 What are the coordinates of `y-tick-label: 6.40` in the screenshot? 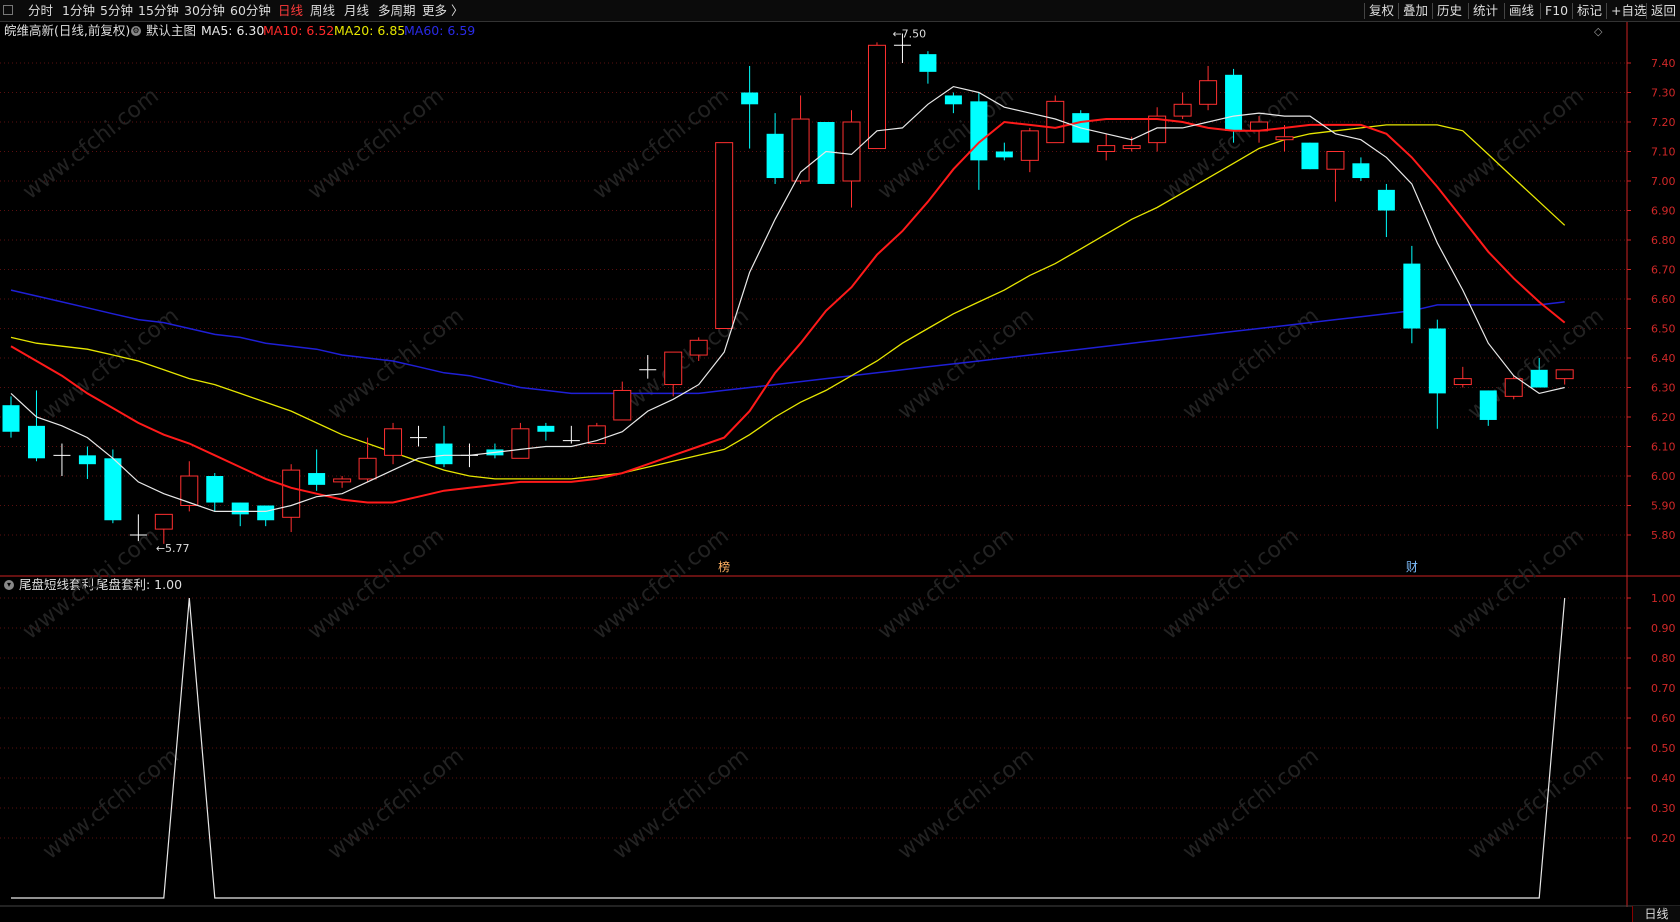 It's located at (1663, 358).